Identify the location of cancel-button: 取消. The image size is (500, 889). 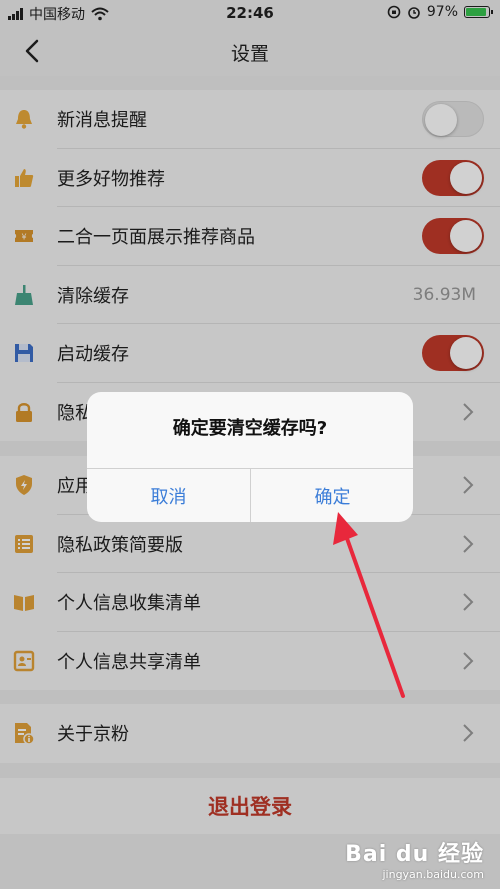
(168, 495).